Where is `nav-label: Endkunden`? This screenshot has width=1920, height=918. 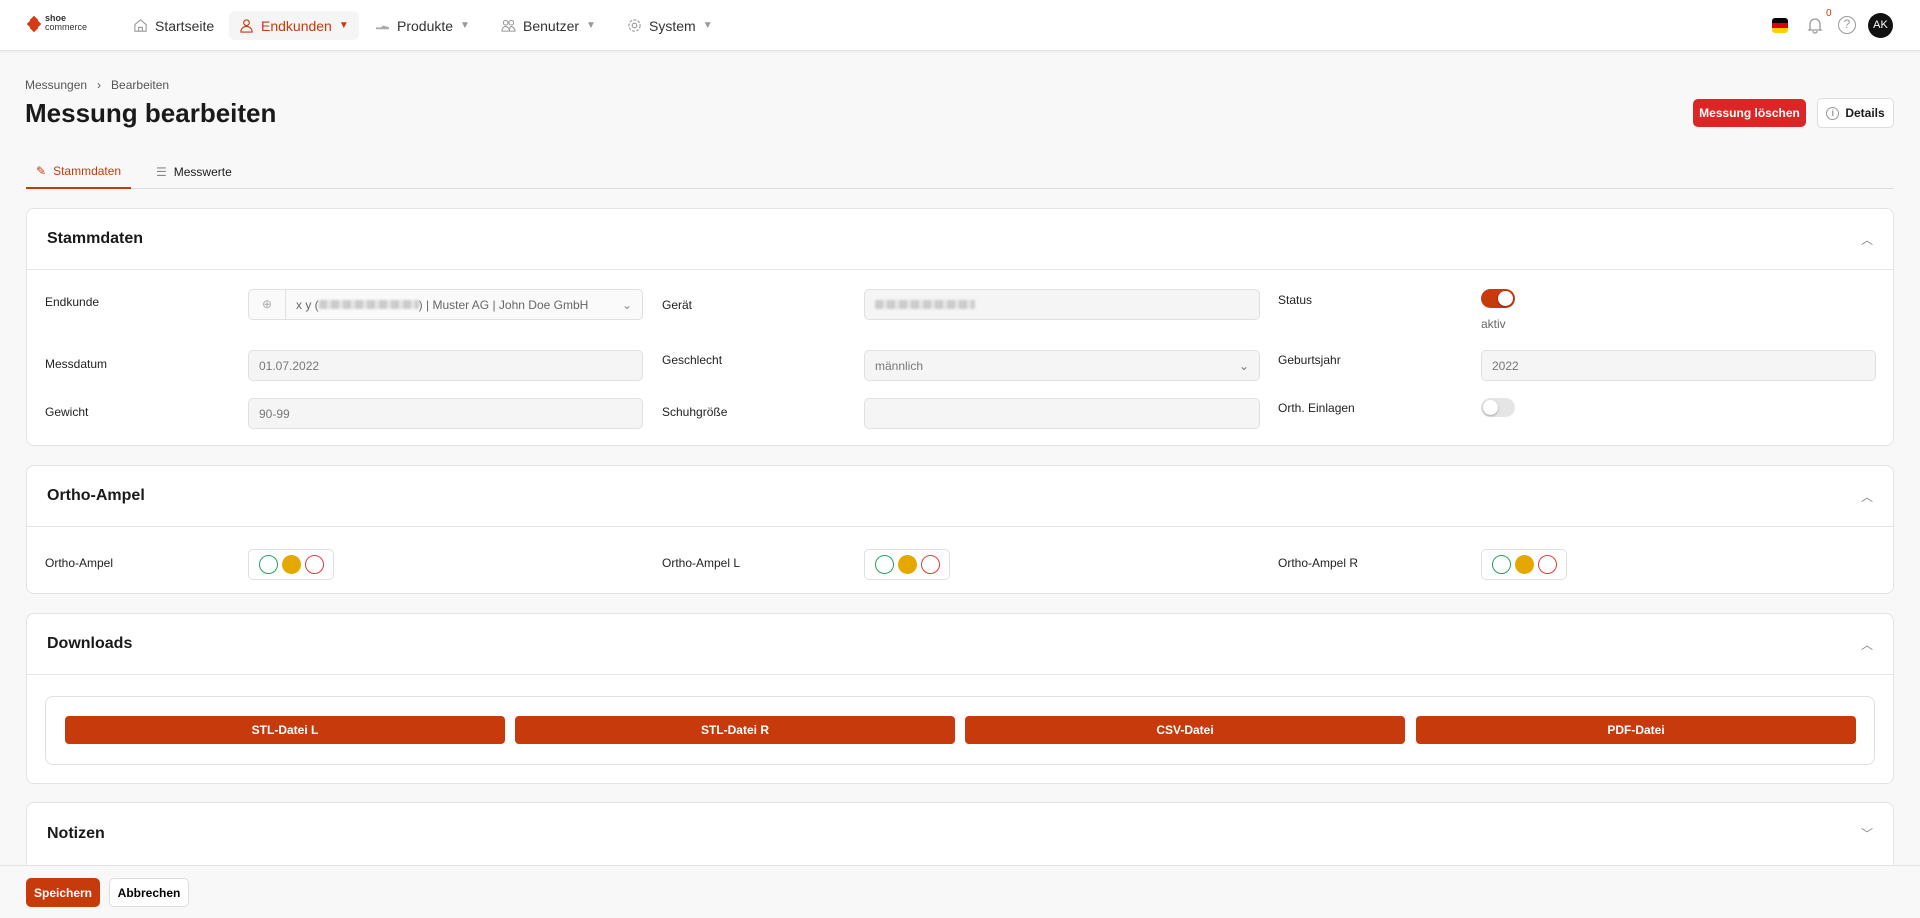
nav-label: Endkunden is located at coordinates (296, 25).